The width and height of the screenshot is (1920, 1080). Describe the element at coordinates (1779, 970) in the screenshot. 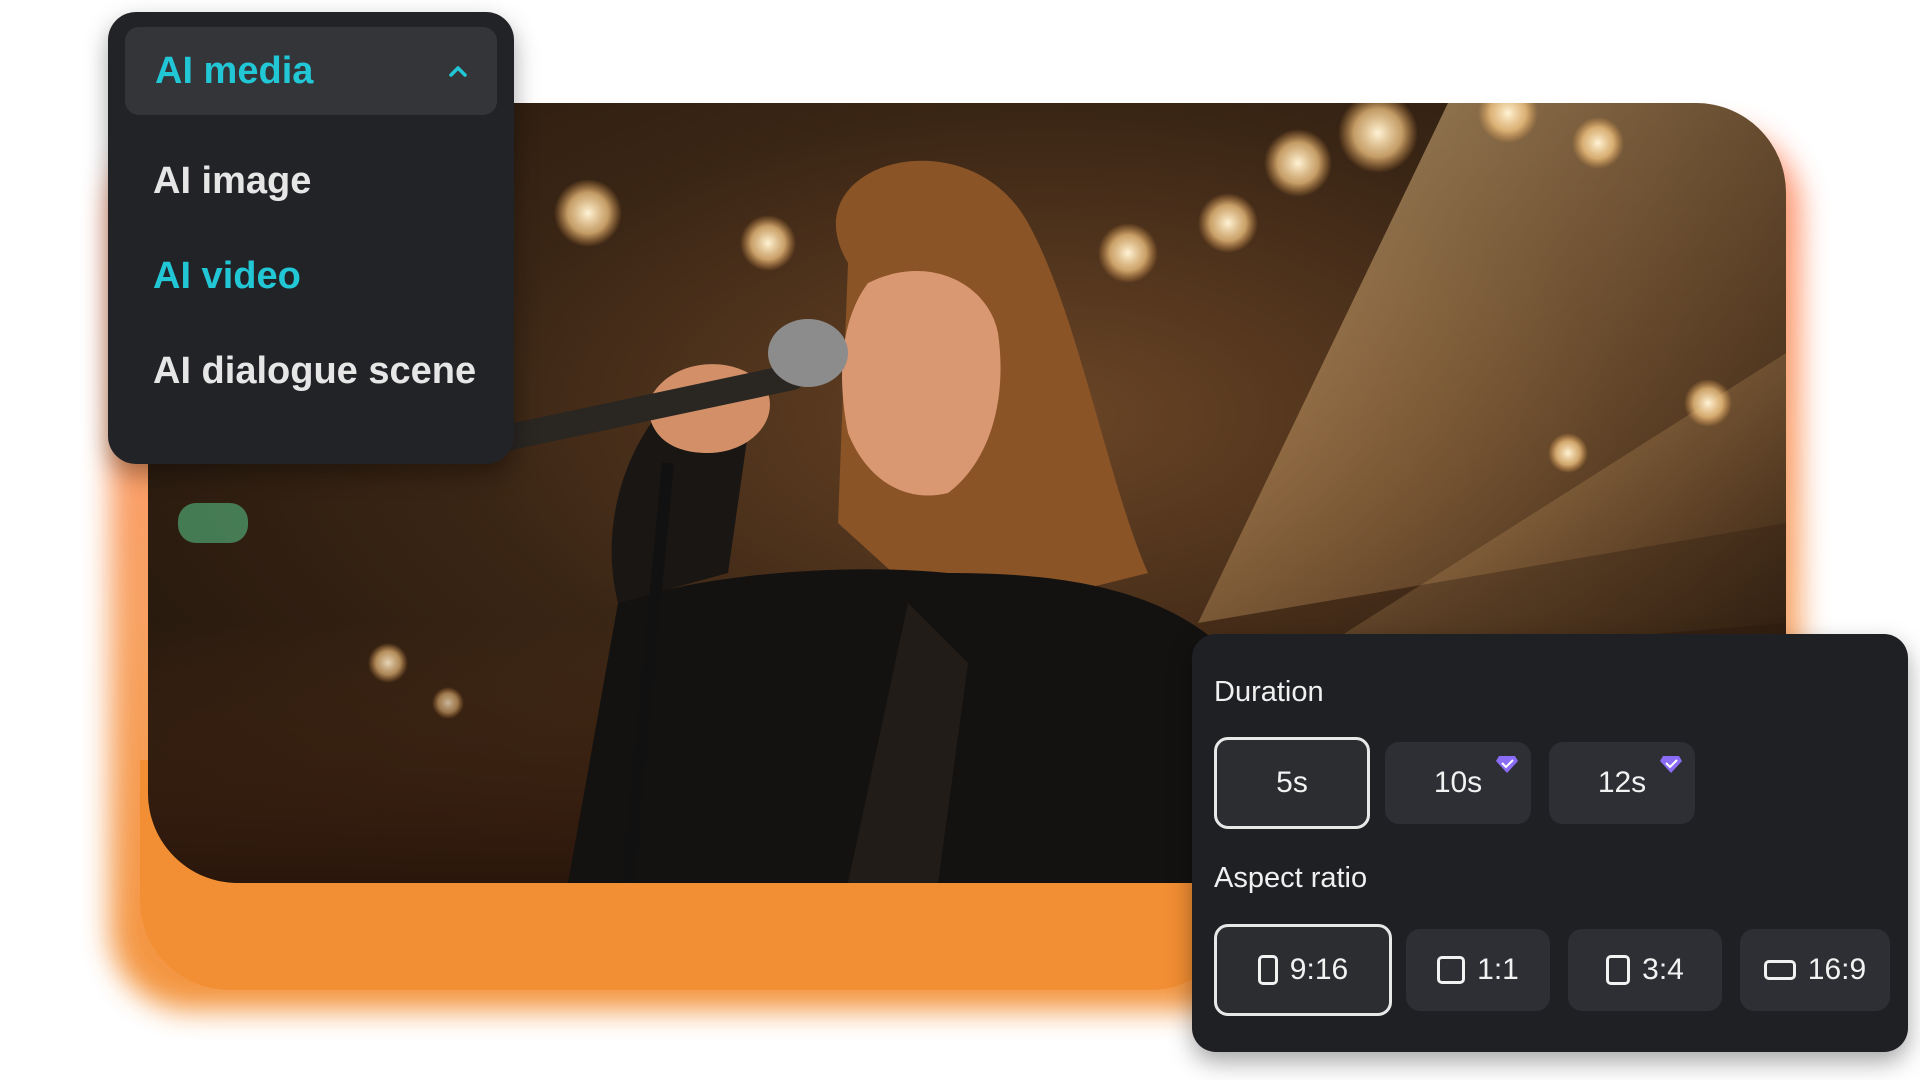

I see `landscape-frame-icon` at that location.